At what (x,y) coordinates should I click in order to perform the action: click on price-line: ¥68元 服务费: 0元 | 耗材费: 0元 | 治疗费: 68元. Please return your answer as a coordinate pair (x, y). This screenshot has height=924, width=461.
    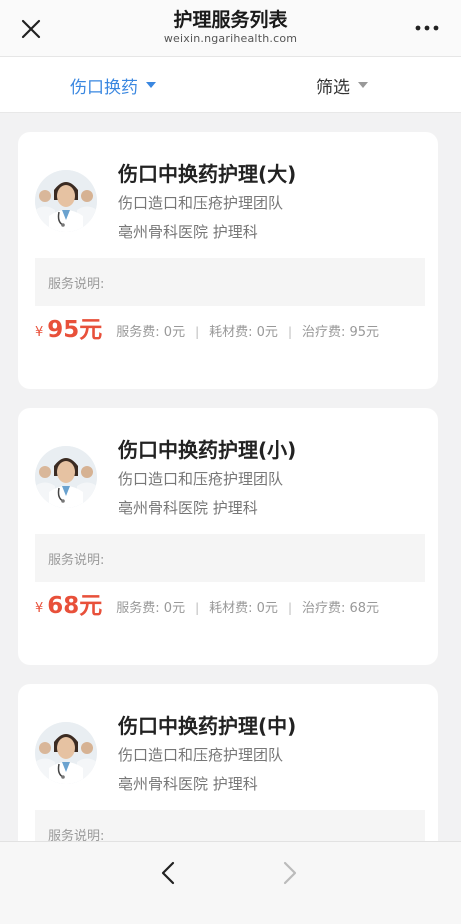
    Looking at the image, I should click on (227, 607).